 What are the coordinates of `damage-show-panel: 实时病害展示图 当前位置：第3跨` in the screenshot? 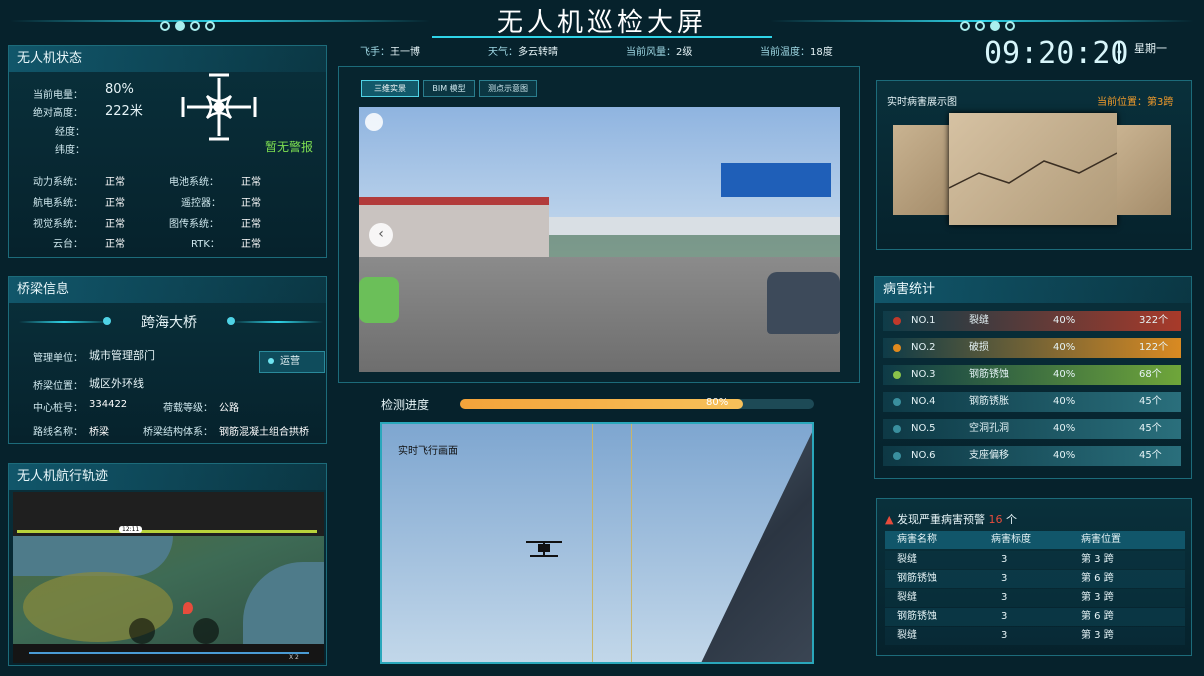 It's located at (1034, 165).